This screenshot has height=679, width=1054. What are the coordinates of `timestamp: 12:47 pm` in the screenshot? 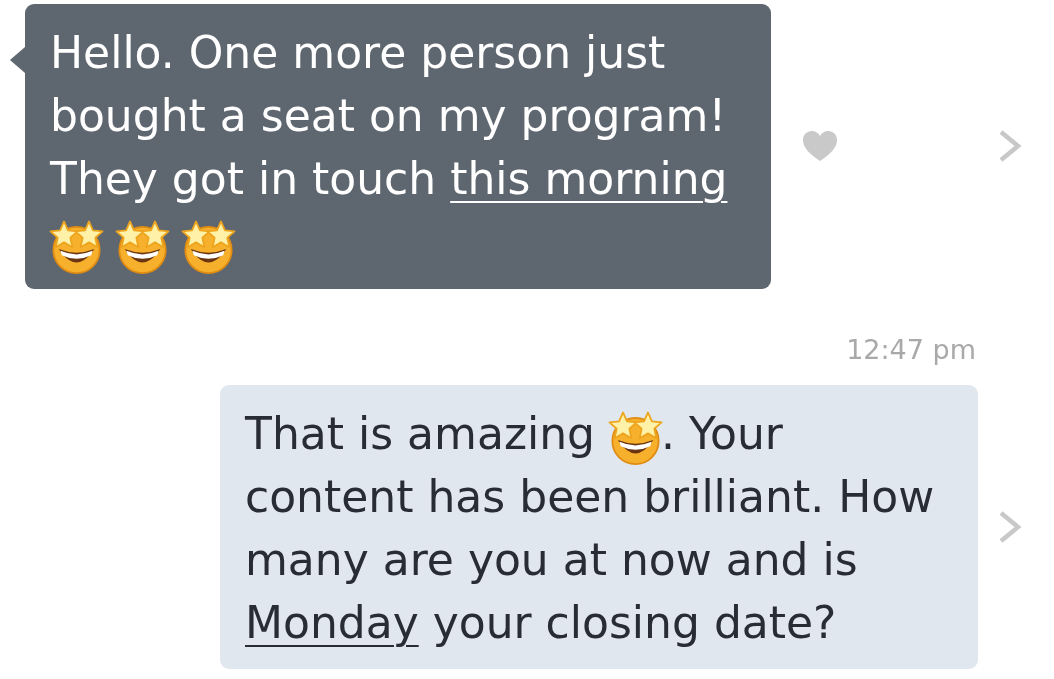 It's located at (911, 349).